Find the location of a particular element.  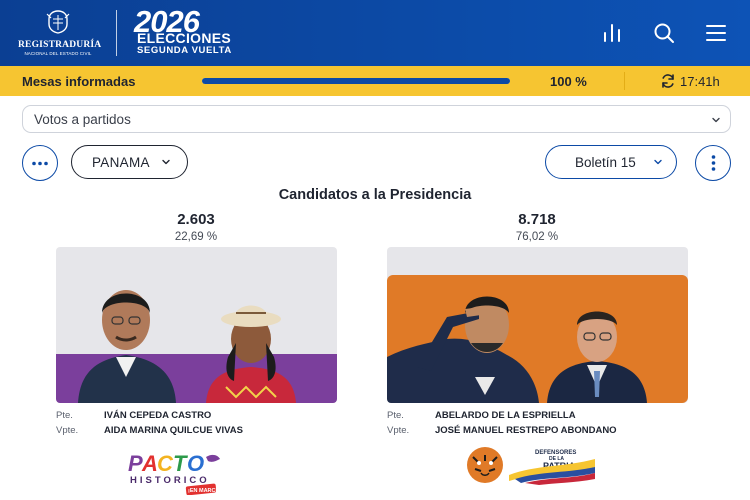

svg-text: C is located at coordinates (165, 463).